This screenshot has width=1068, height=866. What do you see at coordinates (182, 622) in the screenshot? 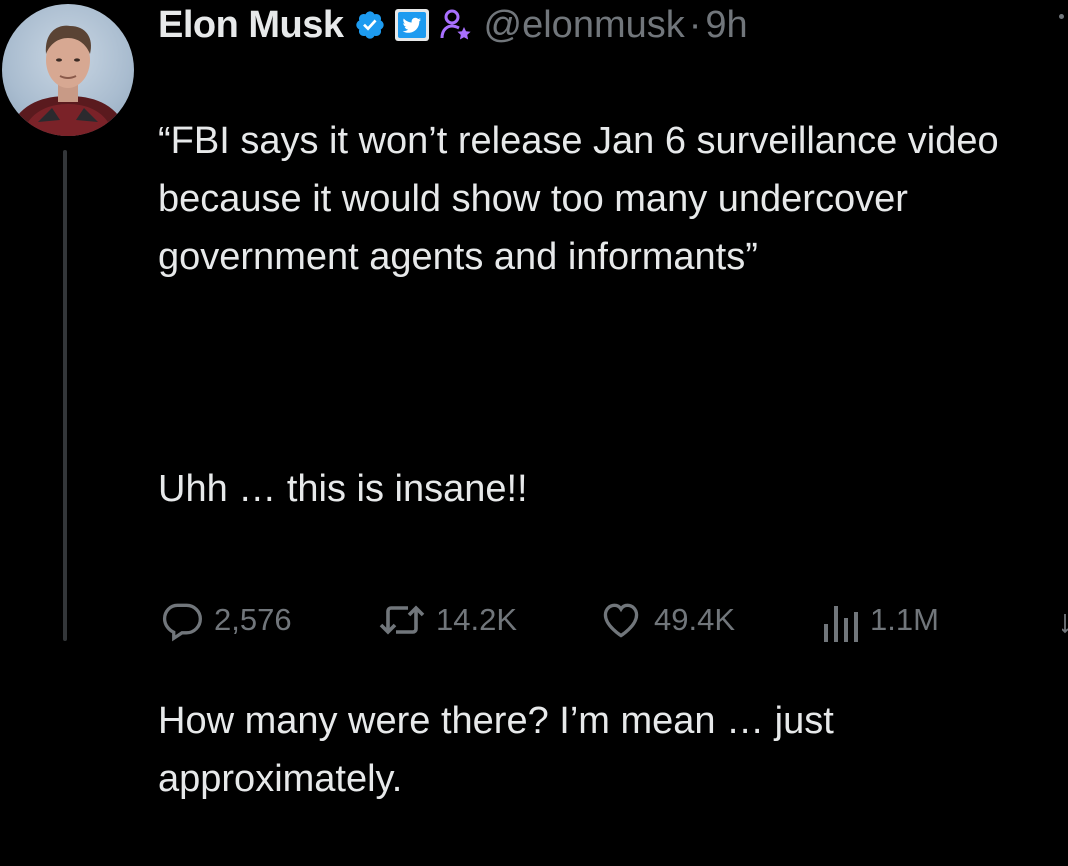
I see `reply-icon` at bounding box center [182, 622].